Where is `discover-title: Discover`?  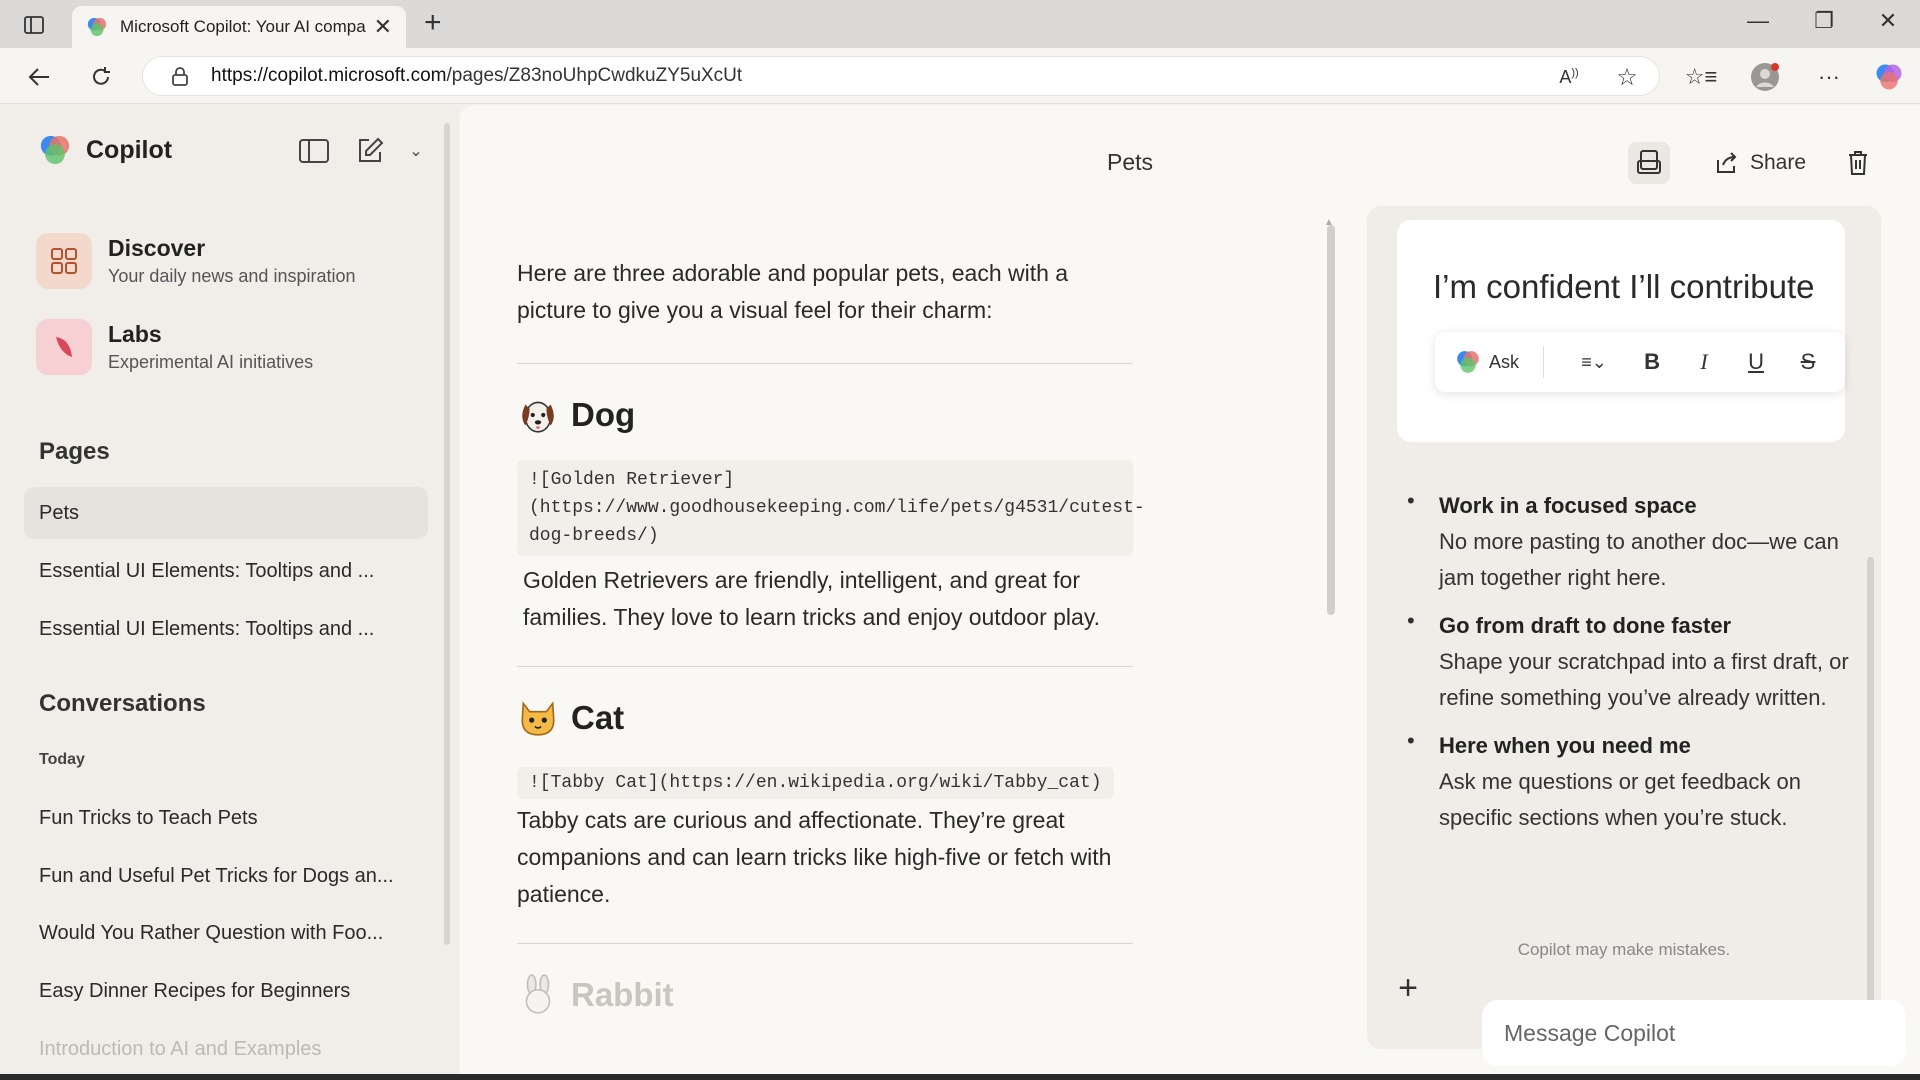
discover-title: Discover is located at coordinates (157, 248).